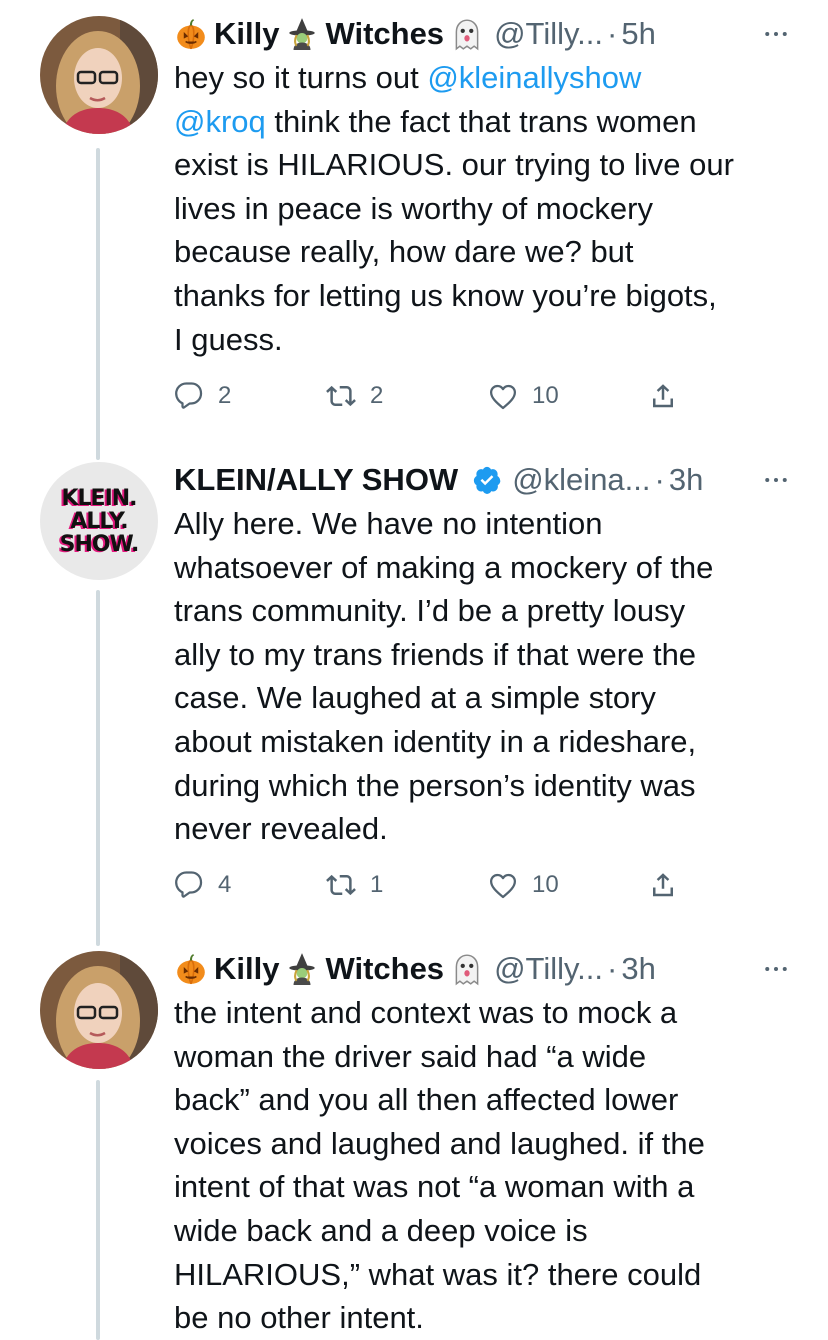  What do you see at coordinates (377, 395) in the screenshot?
I see `retweet-count: 2` at bounding box center [377, 395].